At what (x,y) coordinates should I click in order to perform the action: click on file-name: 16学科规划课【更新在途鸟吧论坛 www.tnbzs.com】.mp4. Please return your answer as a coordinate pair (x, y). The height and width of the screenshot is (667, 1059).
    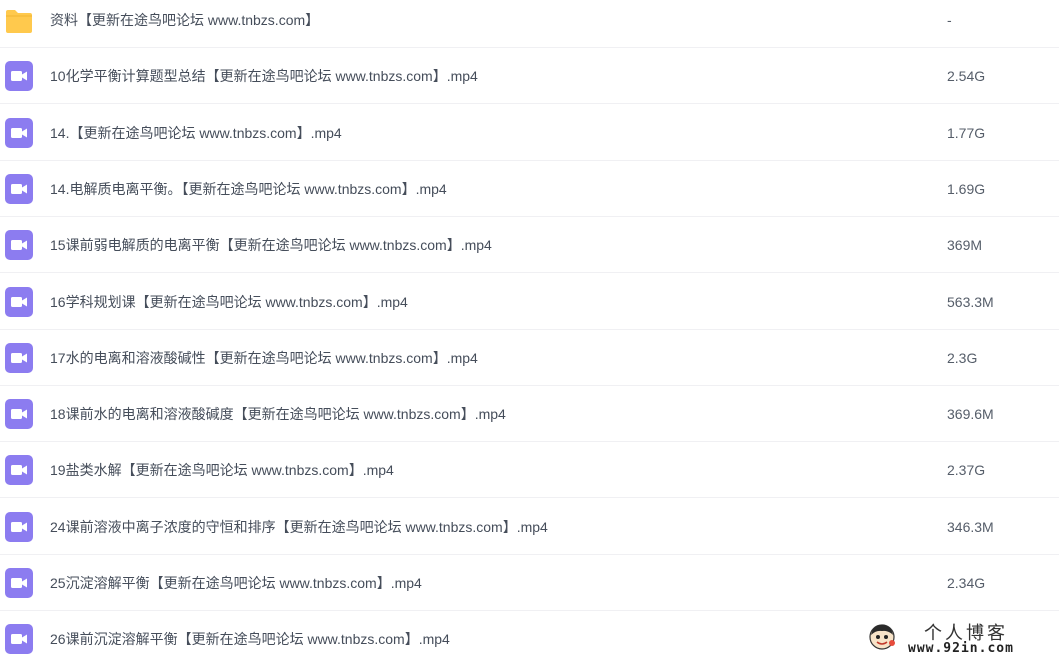
    Looking at the image, I should click on (229, 302).